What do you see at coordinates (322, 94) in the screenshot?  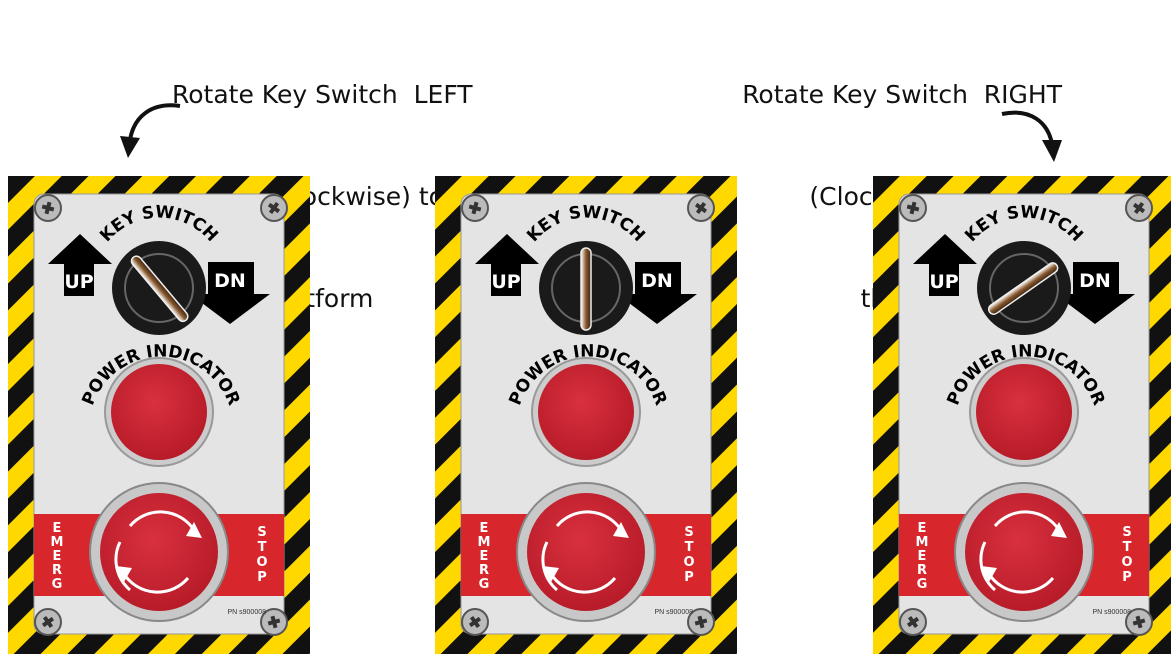 I see `caption-left-line-1: Rotate Key Switch LEFT` at bounding box center [322, 94].